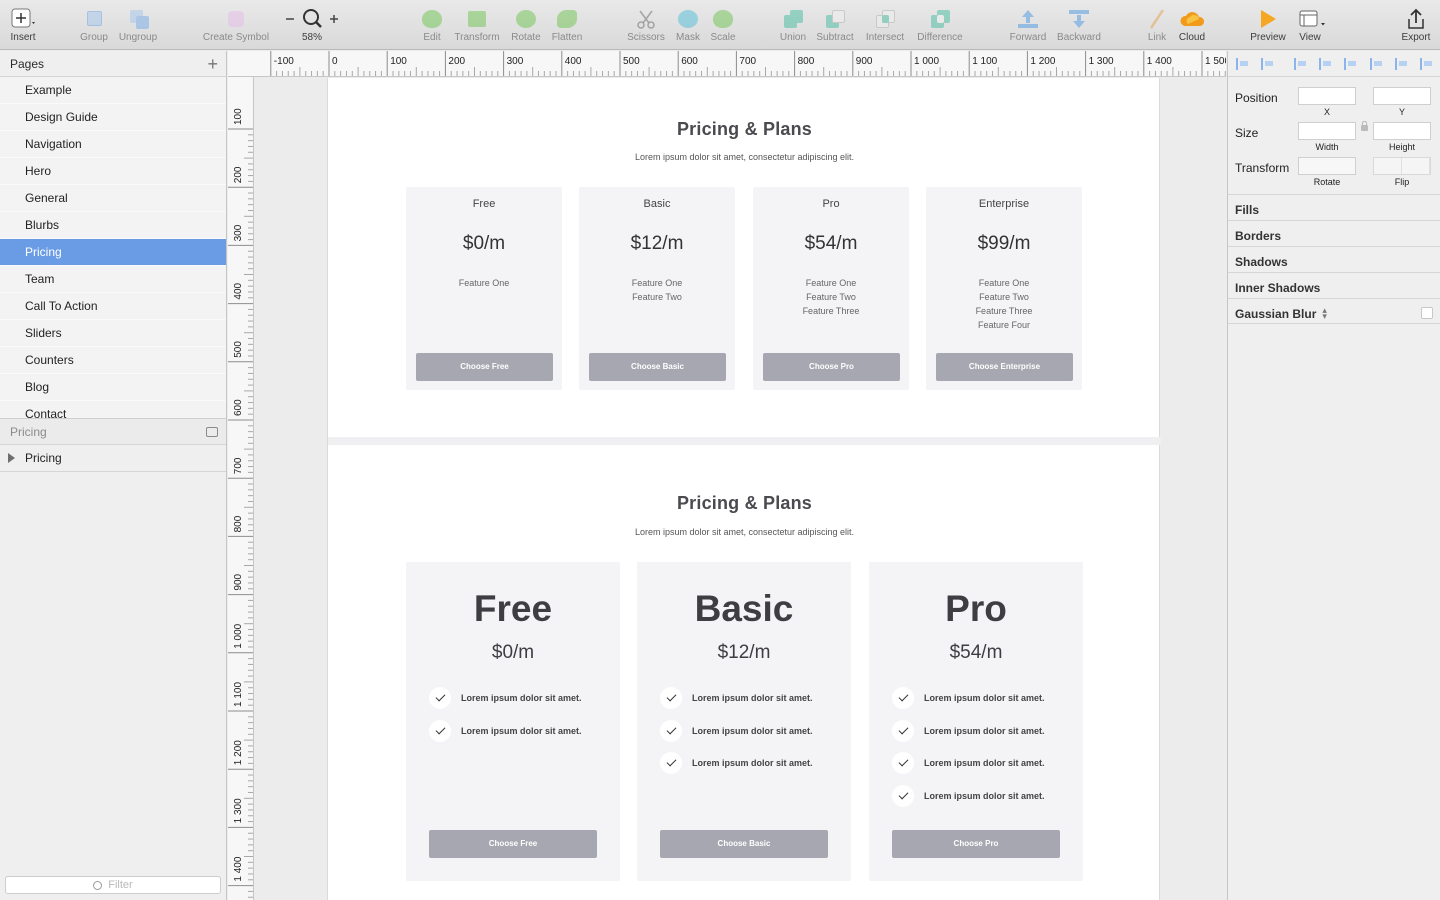  I want to click on view-label: View, so click(1310, 37).